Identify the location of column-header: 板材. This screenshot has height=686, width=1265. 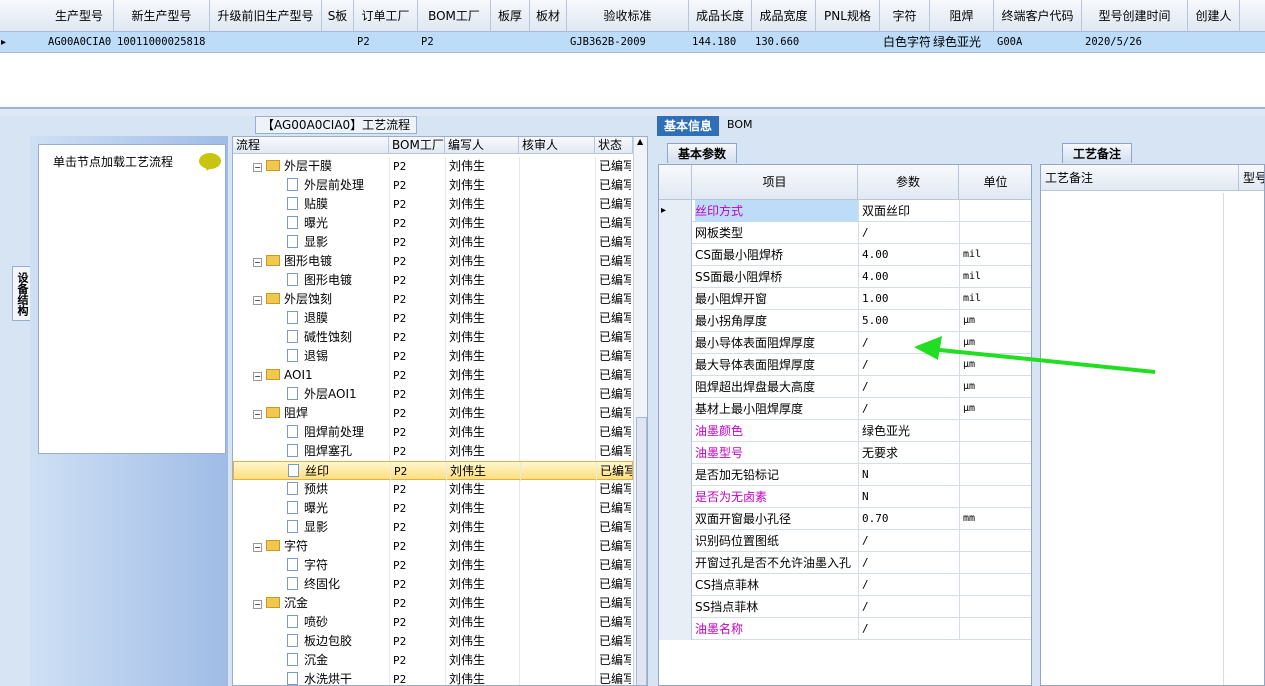
(548, 16).